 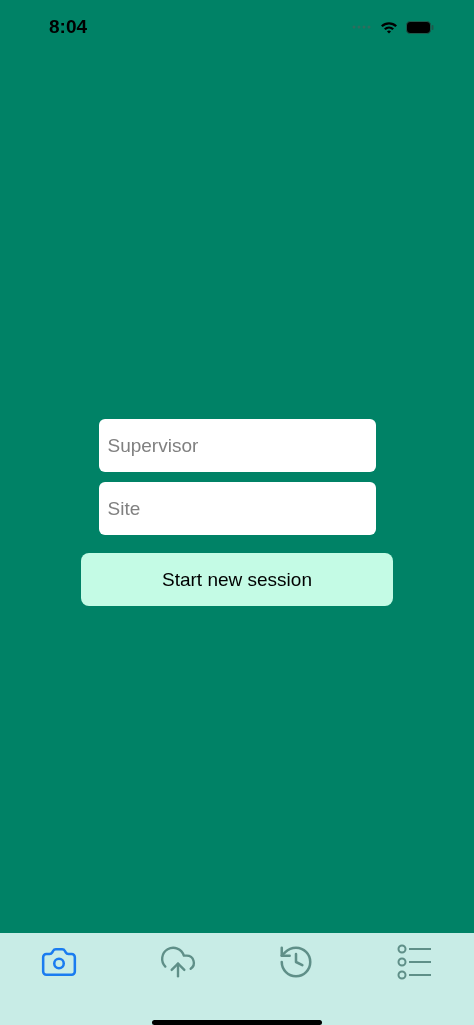 What do you see at coordinates (420, 27) in the screenshot?
I see `battery-icon` at bounding box center [420, 27].